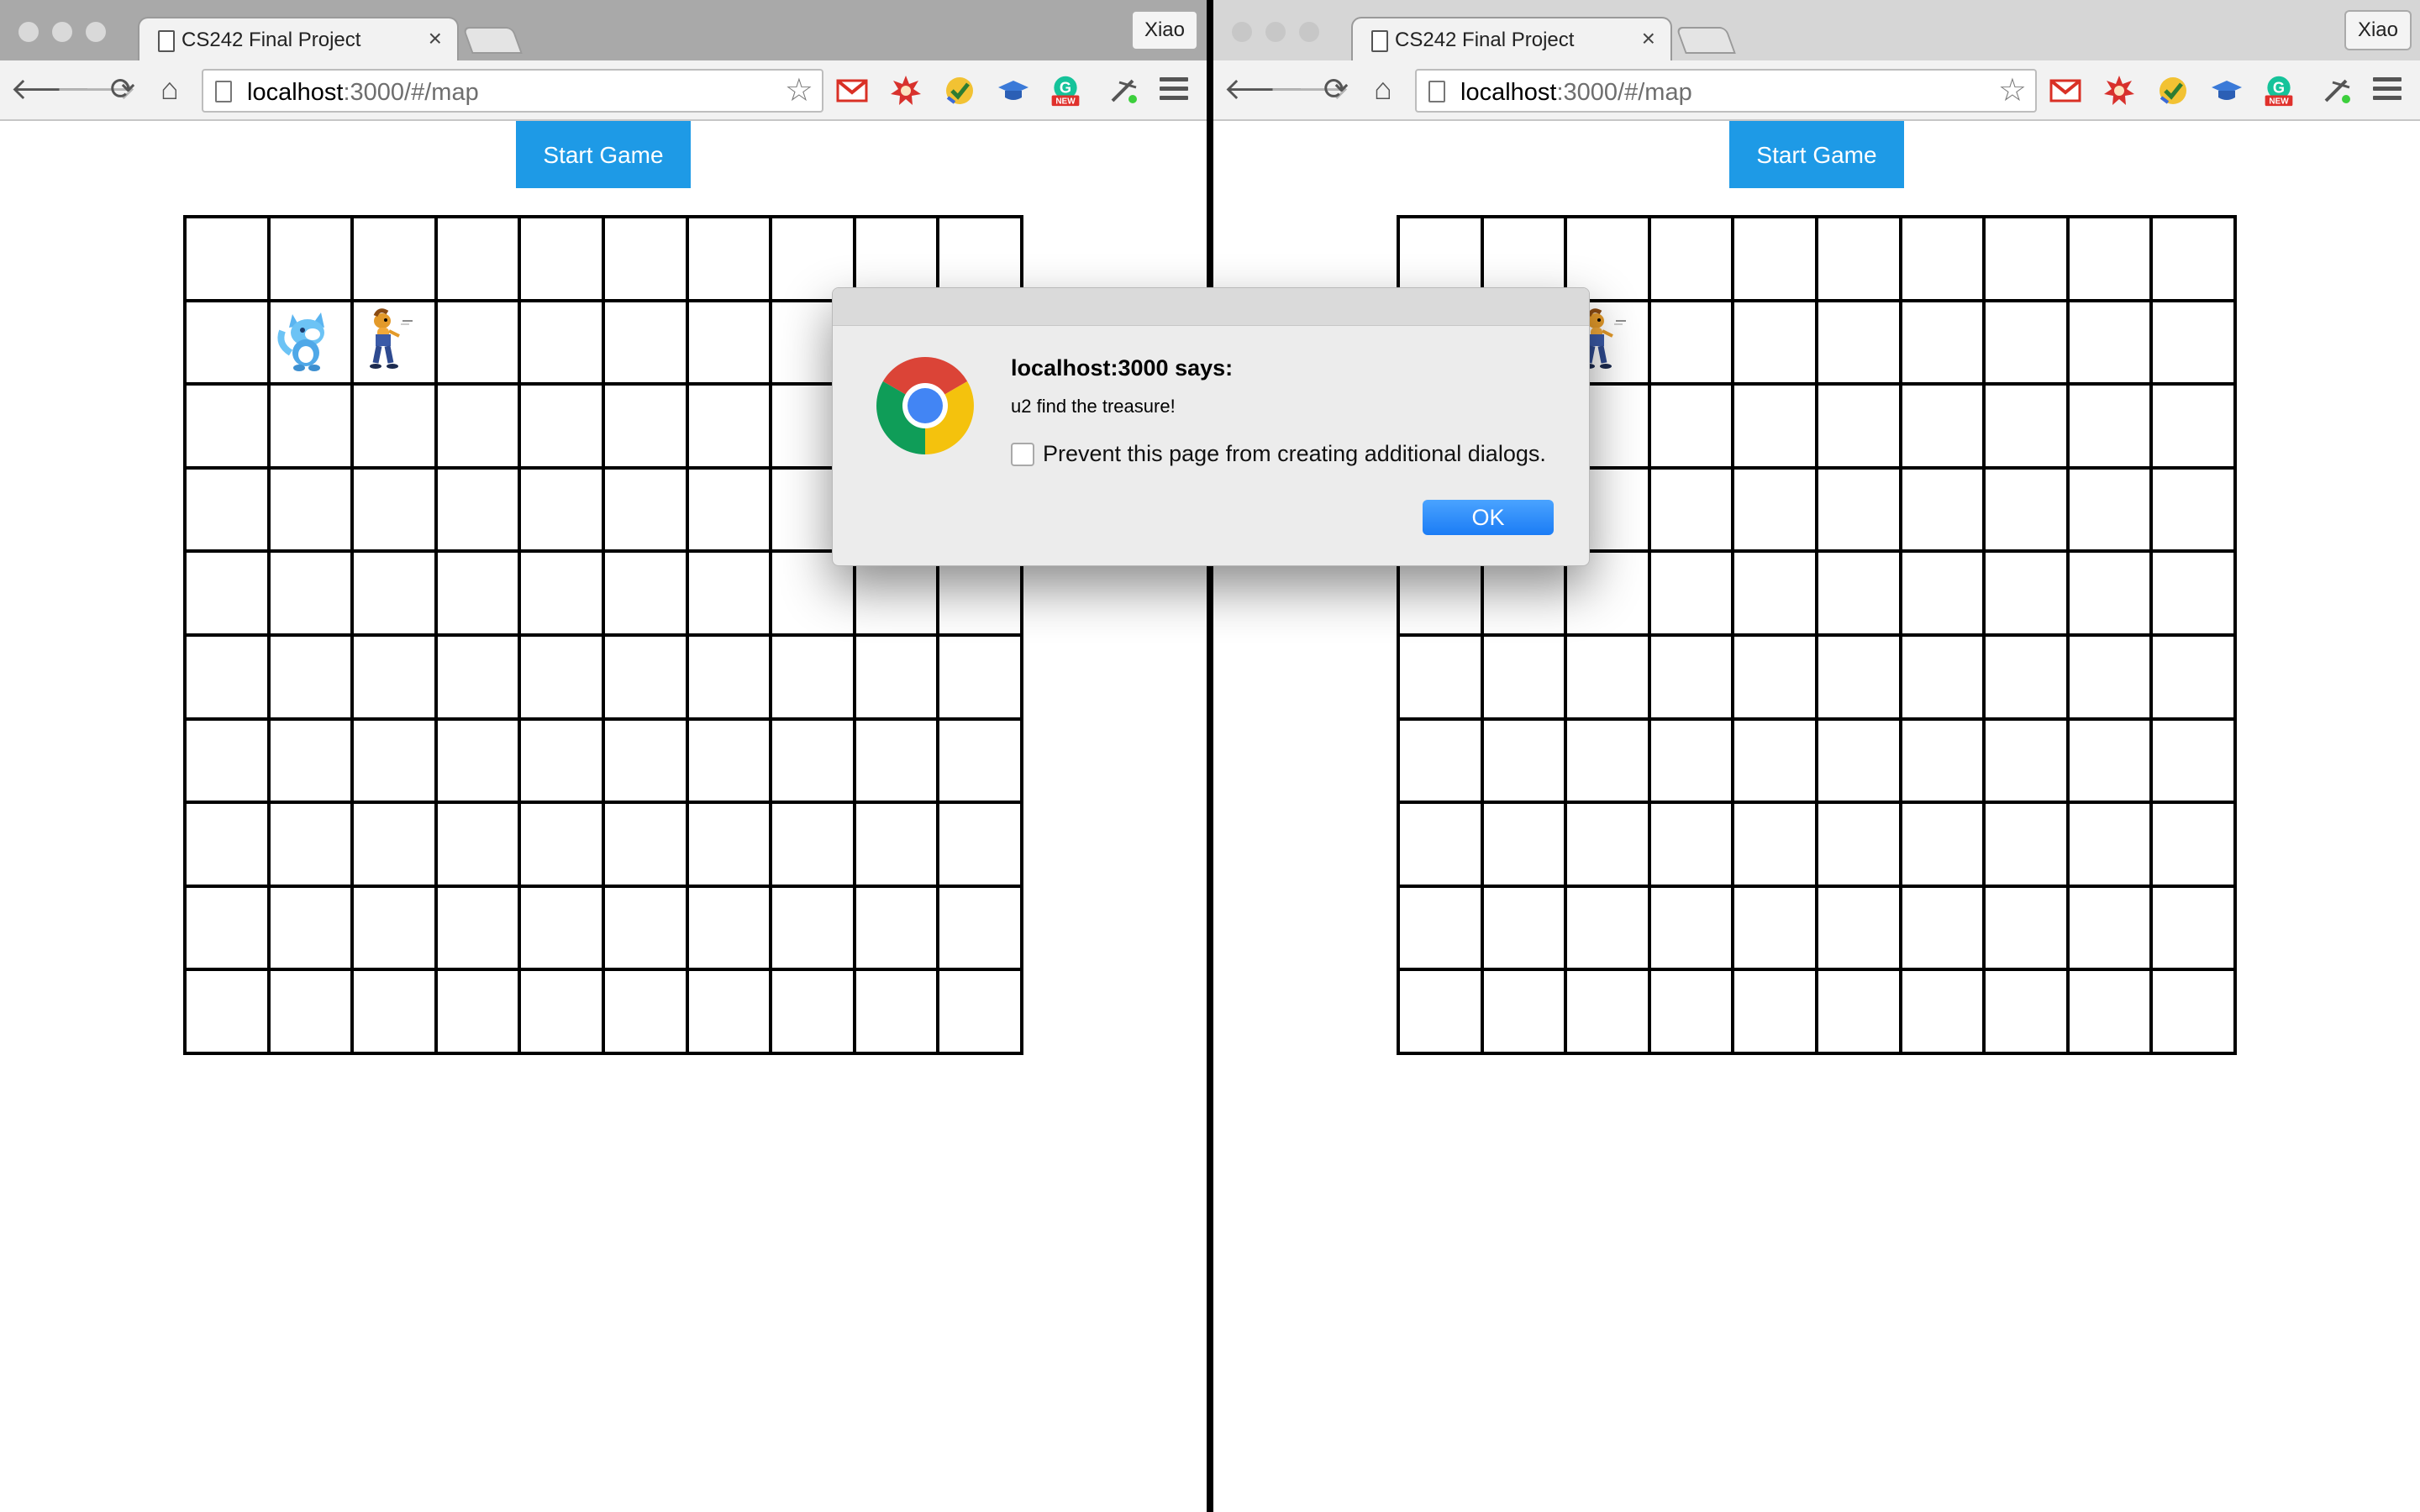 This screenshot has width=2420, height=1512. What do you see at coordinates (1275, 32) in the screenshot?
I see `minimize-window-button` at bounding box center [1275, 32].